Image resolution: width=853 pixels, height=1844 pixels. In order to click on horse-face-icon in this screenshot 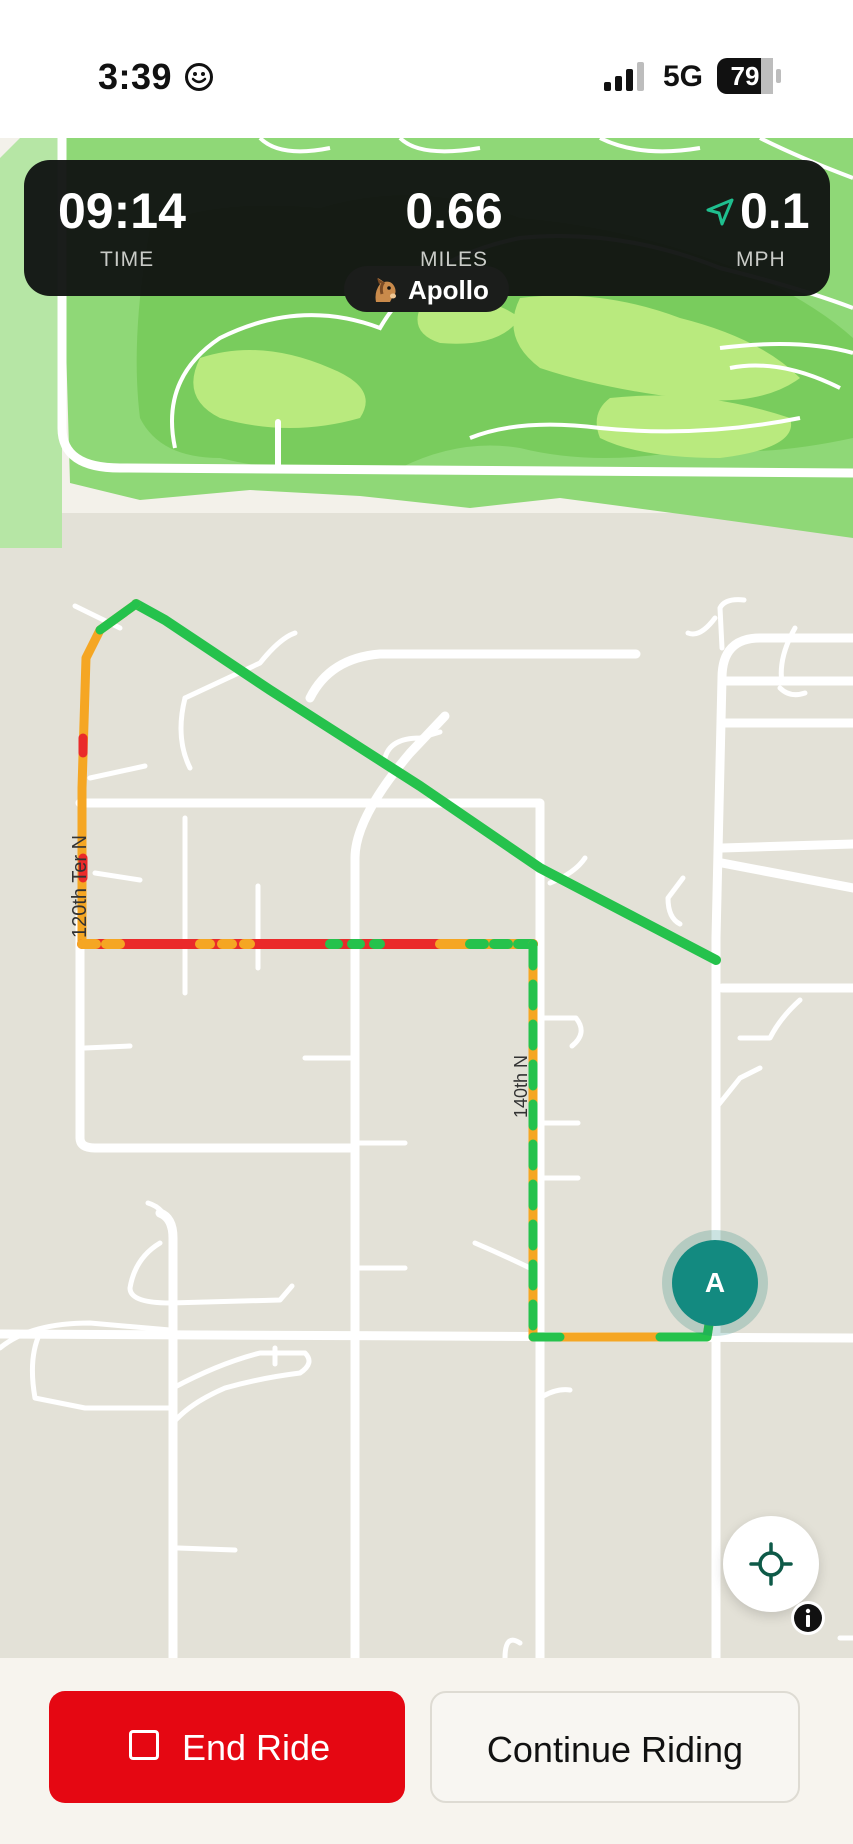, I will do `click(385, 290)`.